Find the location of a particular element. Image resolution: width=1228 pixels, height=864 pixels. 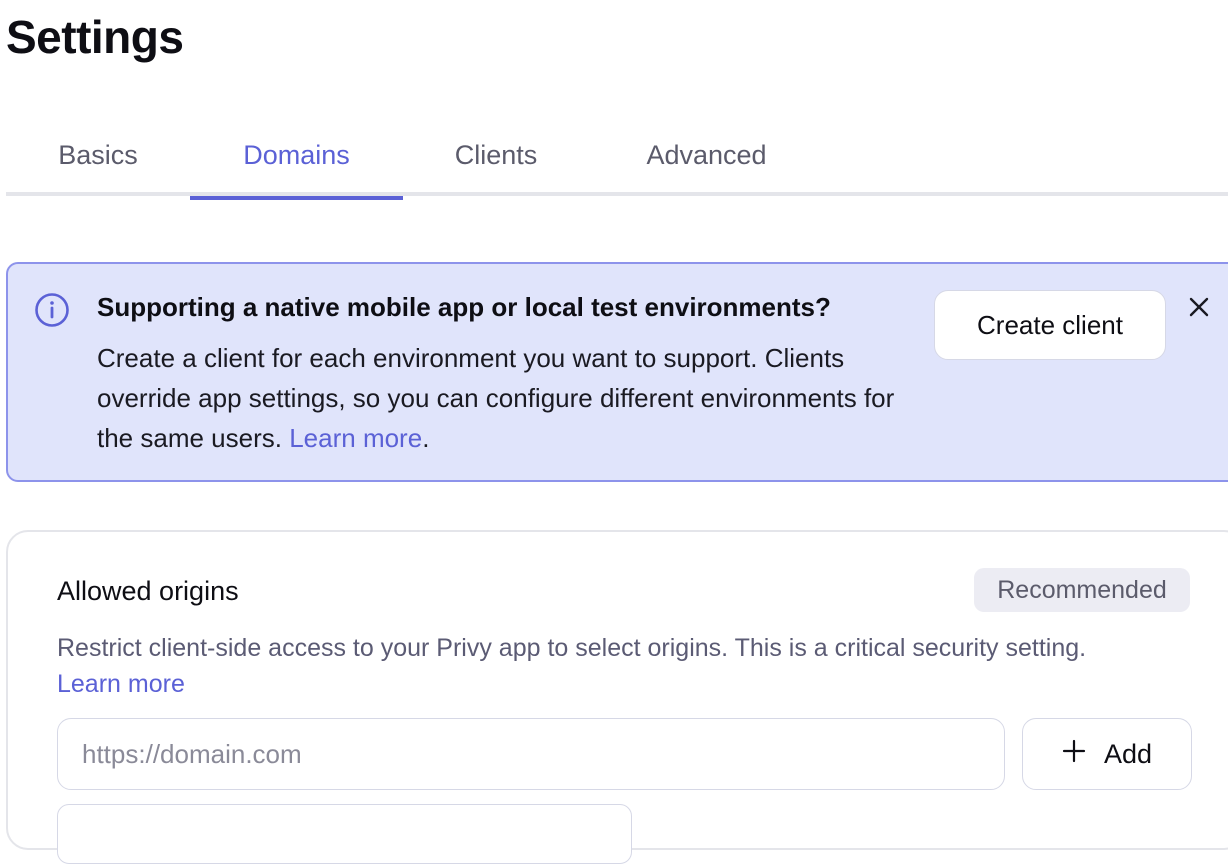

add-origin-button: Add is located at coordinates (1107, 754).